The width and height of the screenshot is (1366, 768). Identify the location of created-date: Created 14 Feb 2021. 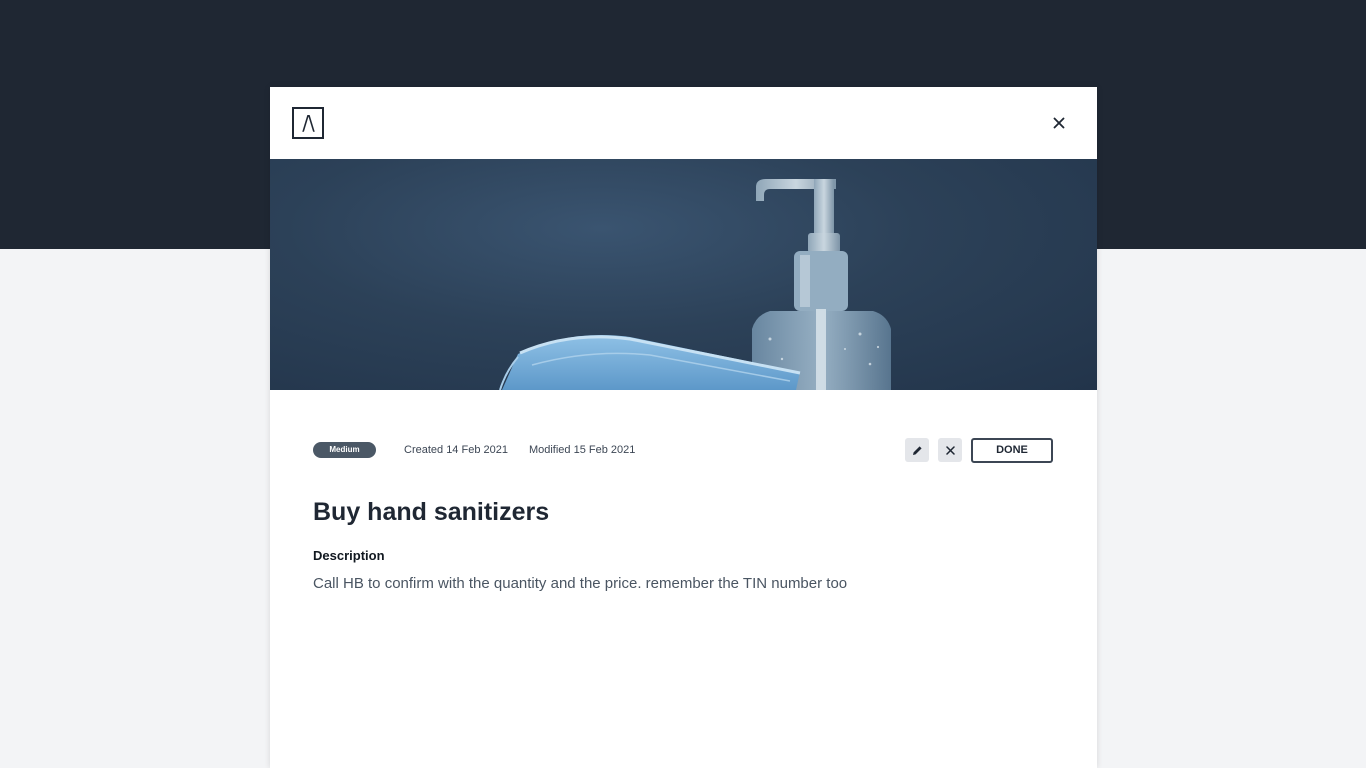
(456, 450).